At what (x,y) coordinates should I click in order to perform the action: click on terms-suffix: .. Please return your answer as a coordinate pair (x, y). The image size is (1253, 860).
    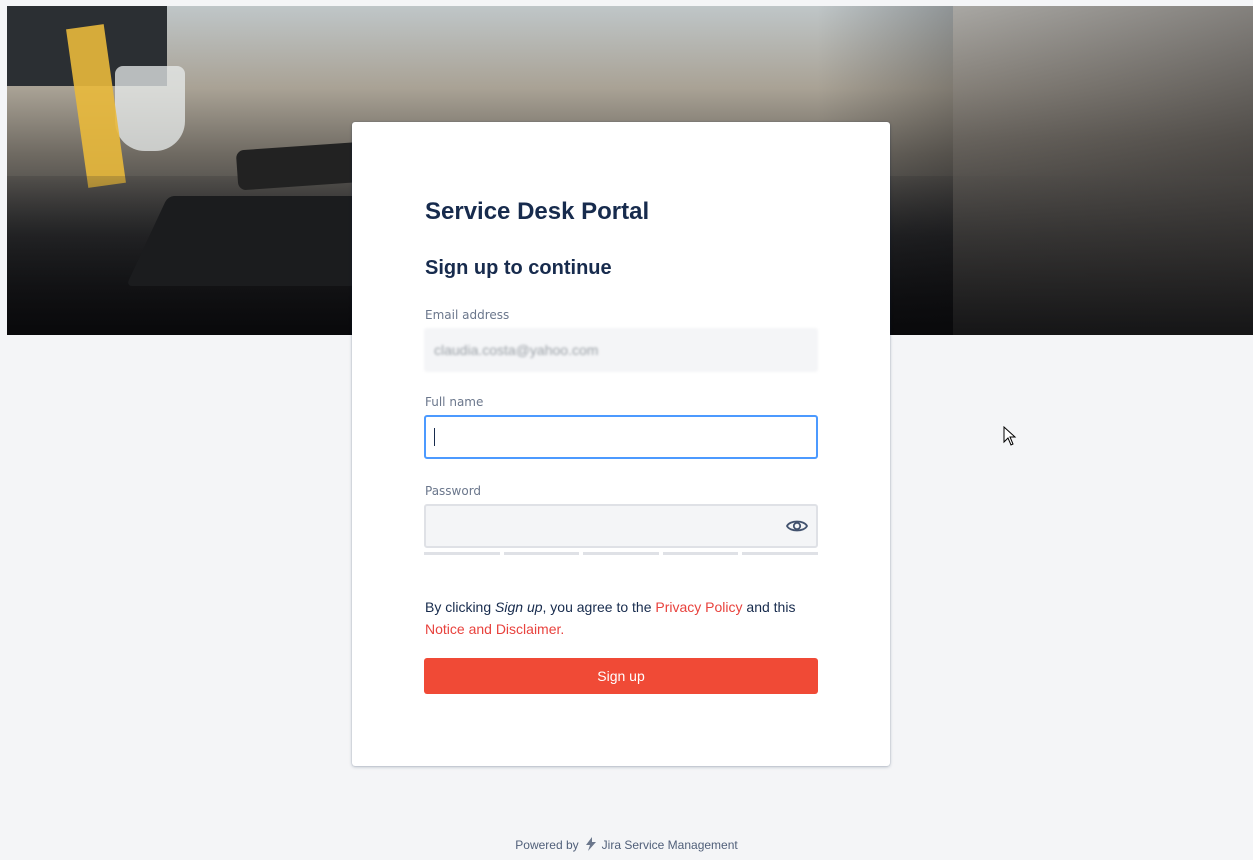
    Looking at the image, I should click on (562, 629).